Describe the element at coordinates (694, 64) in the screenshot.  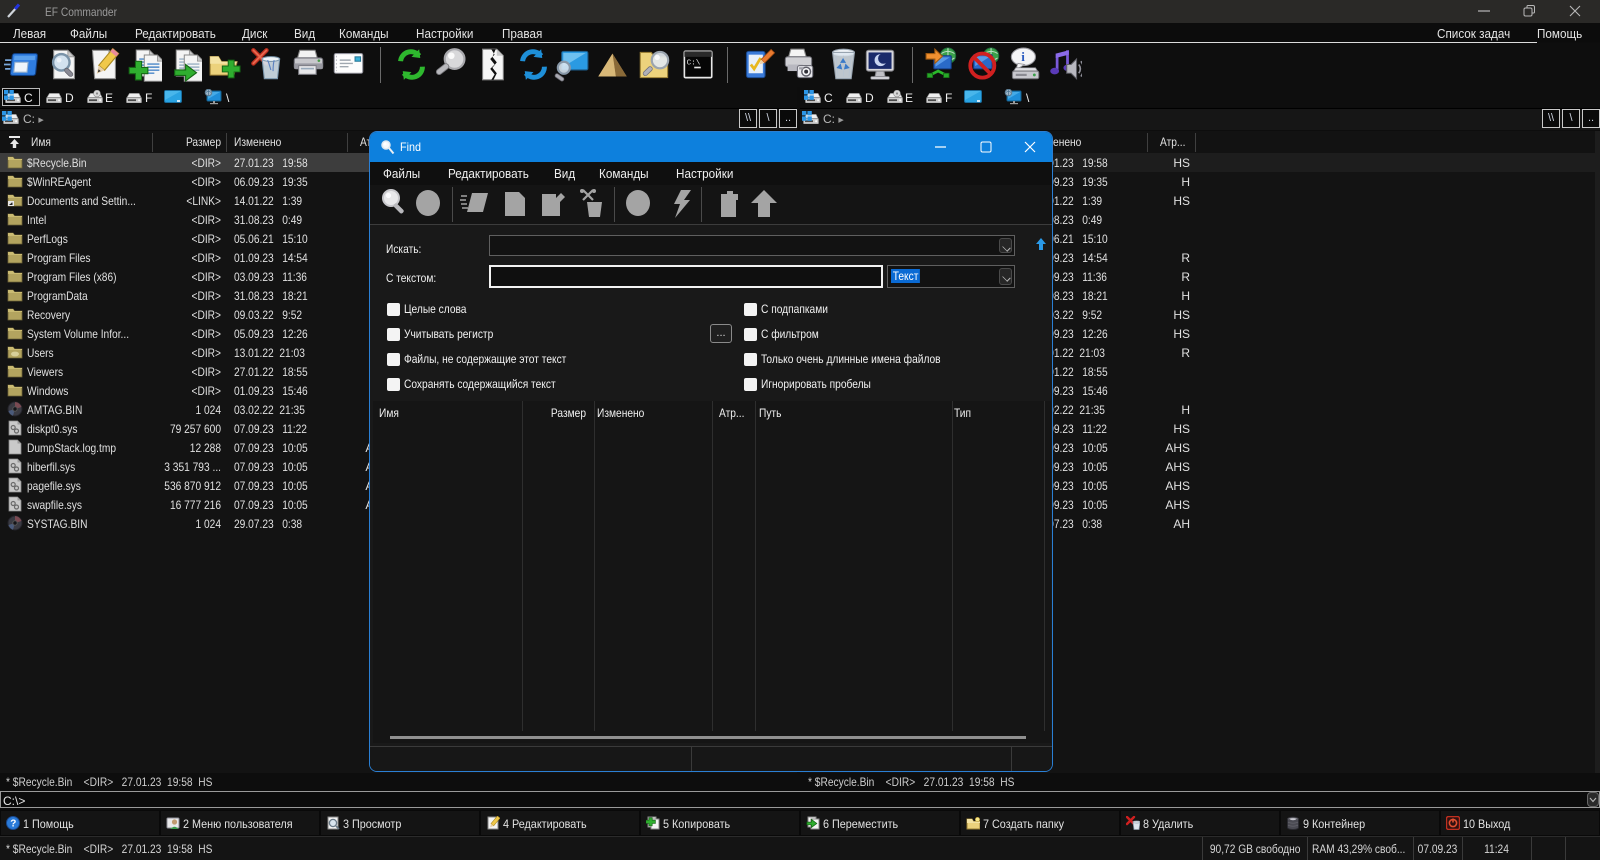
I see `svg-text: C:\` at that location.